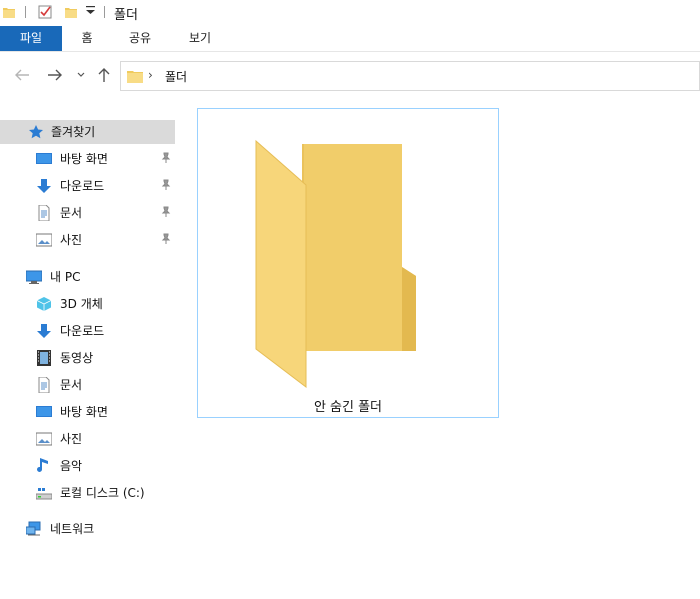 Image resolution: width=700 pixels, height=599 pixels. Describe the element at coordinates (126, 15) in the screenshot. I see `window-title: 폴더` at that location.